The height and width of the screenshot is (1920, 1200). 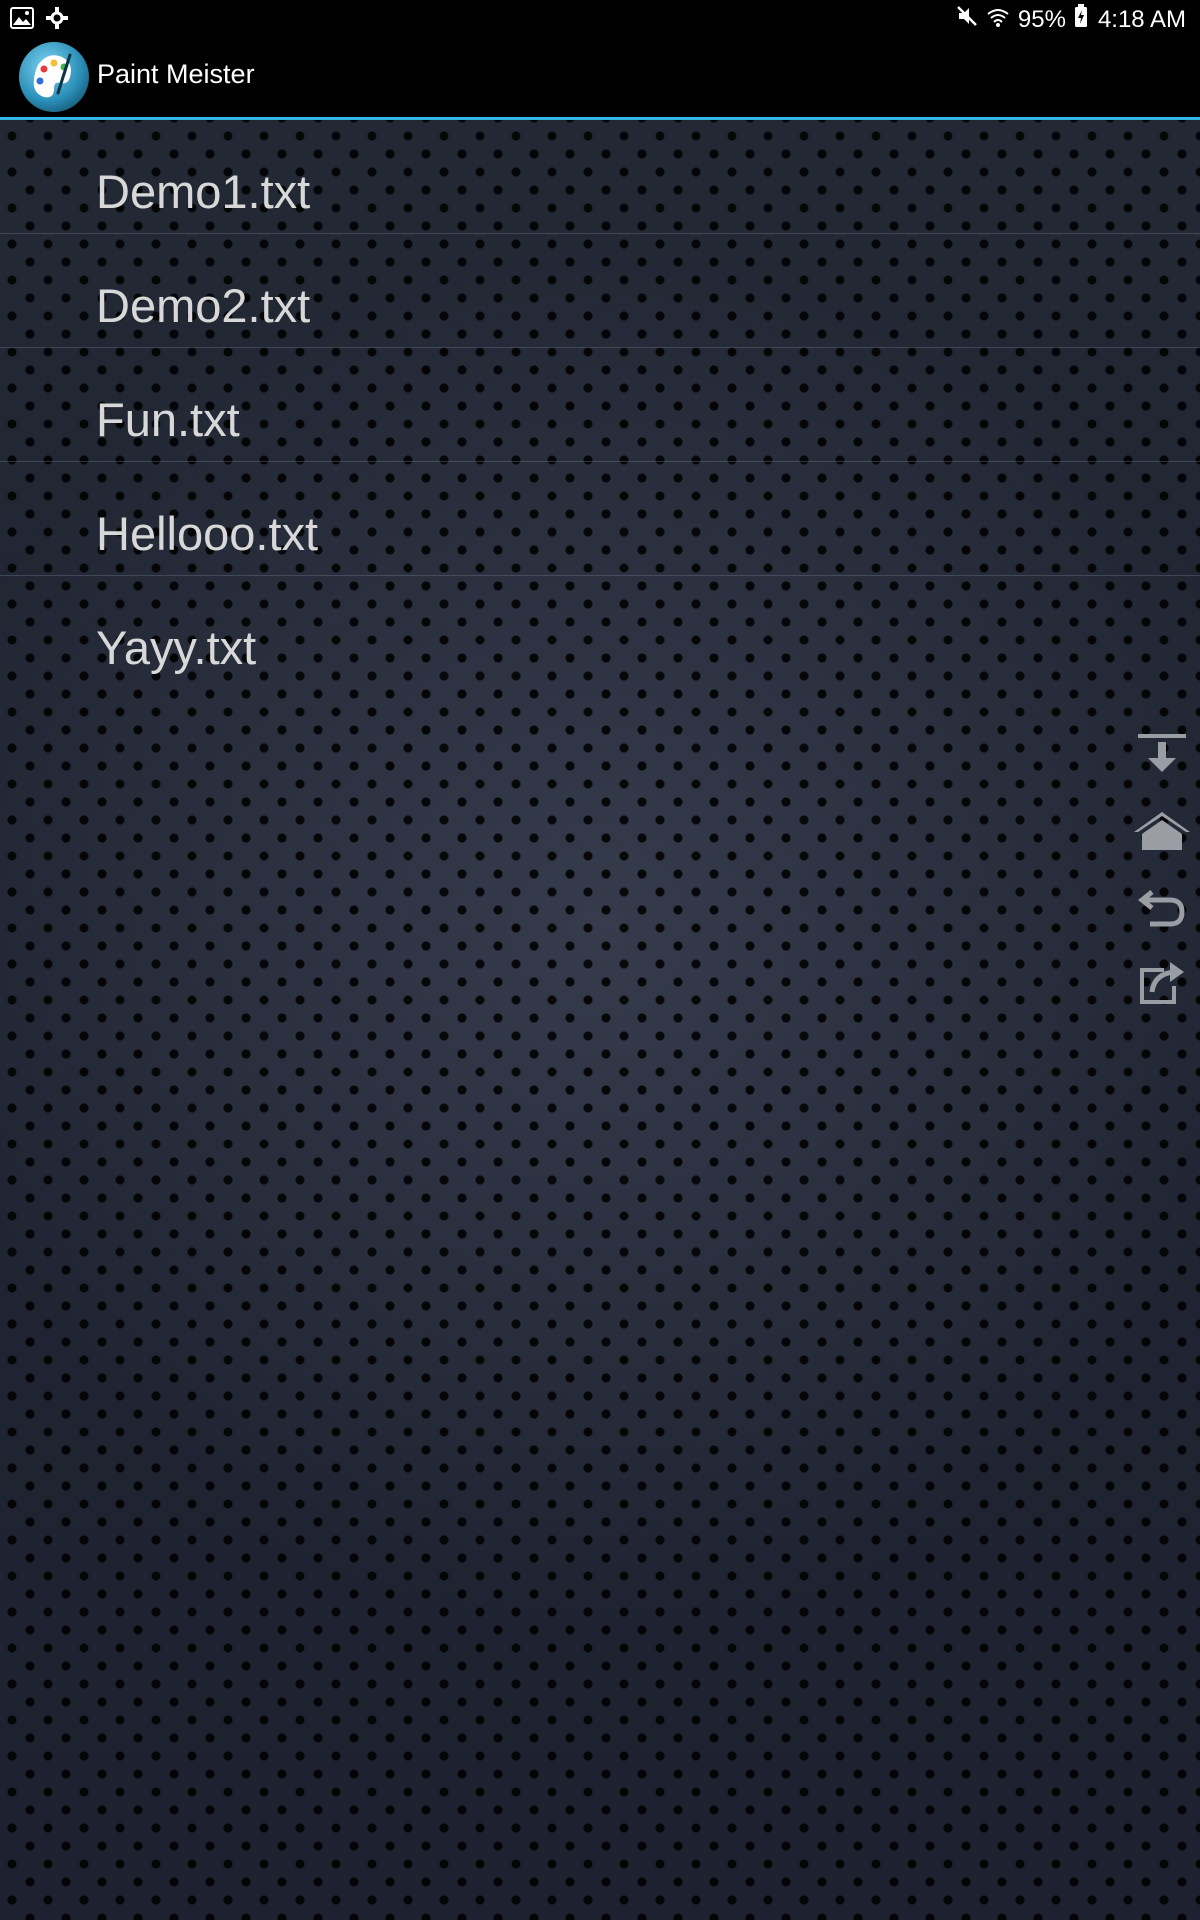 What do you see at coordinates (1081, 19) in the screenshot?
I see `battery-charging-icon` at bounding box center [1081, 19].